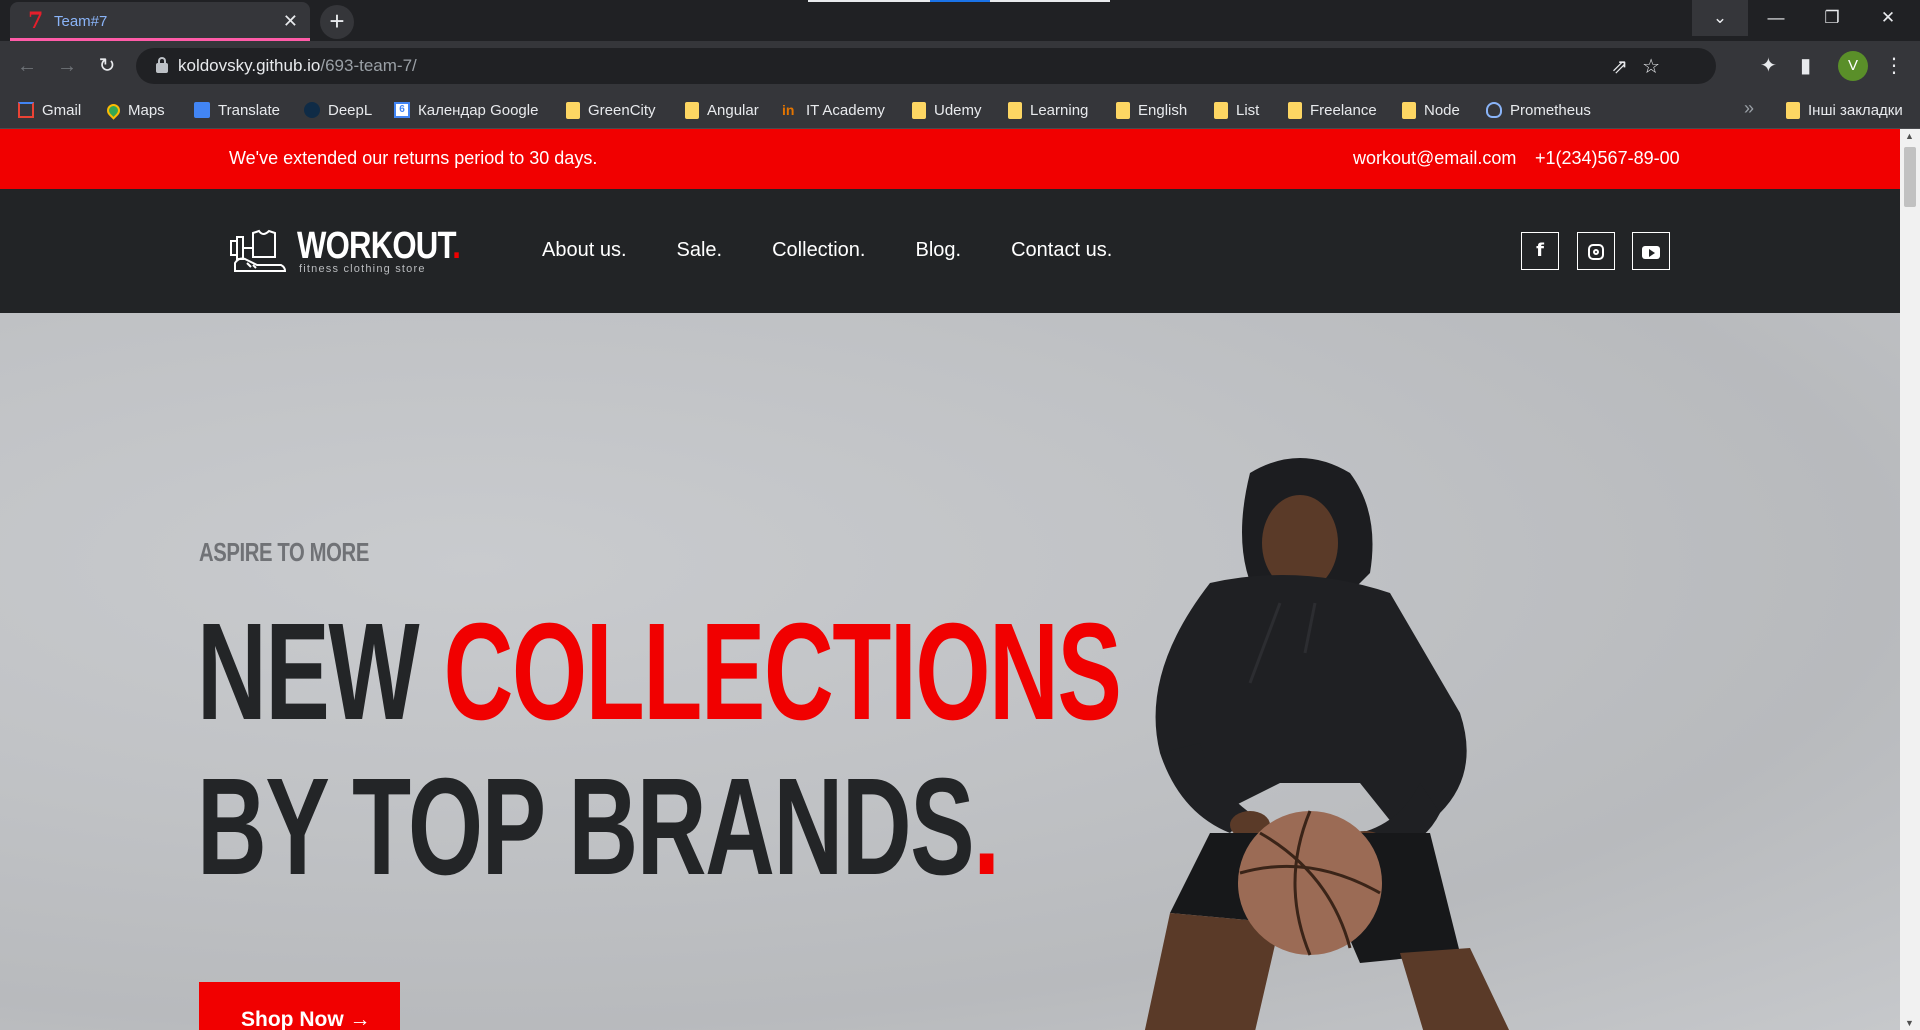 The width and height of the screenshot is (1920, 1030). I want to click on url-path: /693-team-7/, so click(368, 65).